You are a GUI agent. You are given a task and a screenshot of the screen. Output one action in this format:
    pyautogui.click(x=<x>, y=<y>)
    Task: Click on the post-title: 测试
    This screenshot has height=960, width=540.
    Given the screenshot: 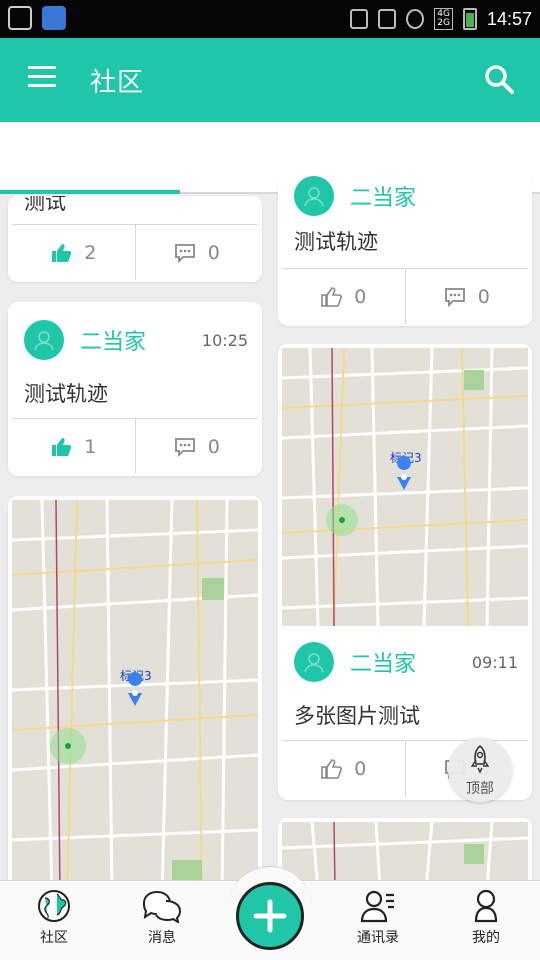 What is the action you would take?
    pyautogui.click(x=45, y=205)
    